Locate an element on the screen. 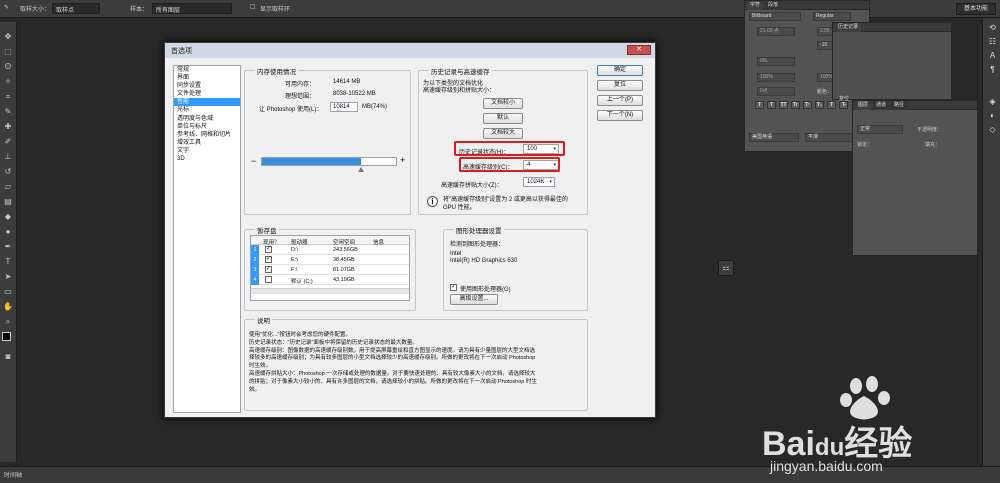 This screenshot has height=483, width=1000. dodge-tool-icon: ● is located at coordinates (8, 231).